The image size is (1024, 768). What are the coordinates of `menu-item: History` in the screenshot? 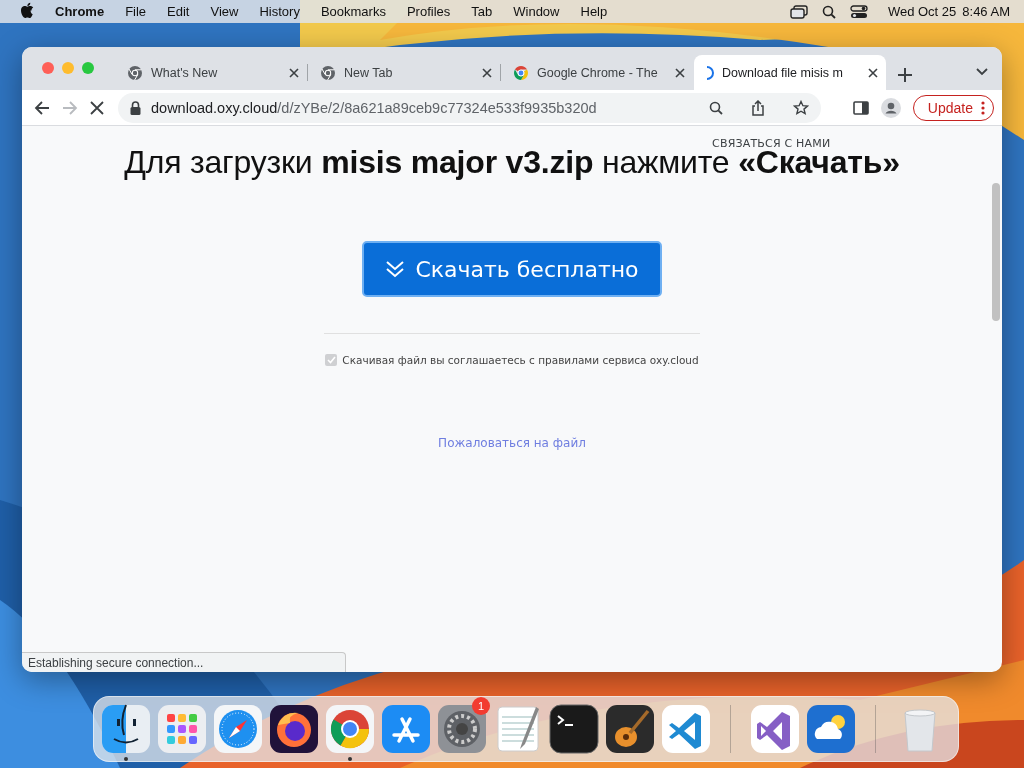 It's located at (279, 11).